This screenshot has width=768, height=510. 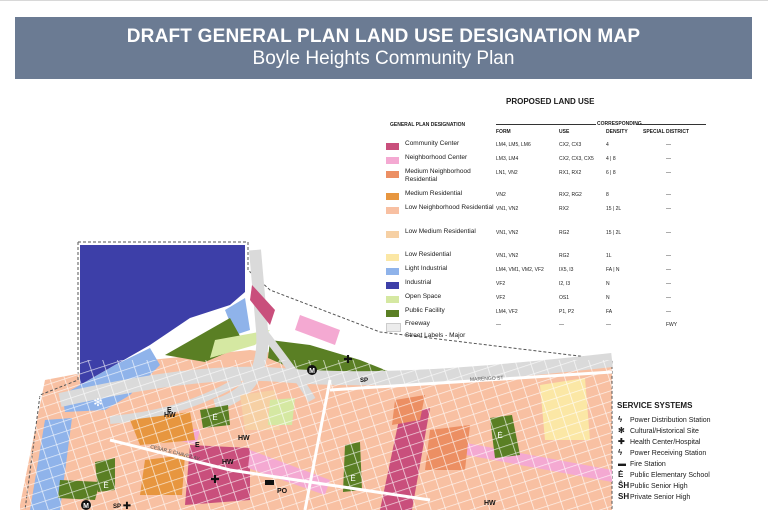 What do you see at coordinates (648, 464) in the screenshot?
I see `service-label: Fire Station` at bounding box center [648, 464].